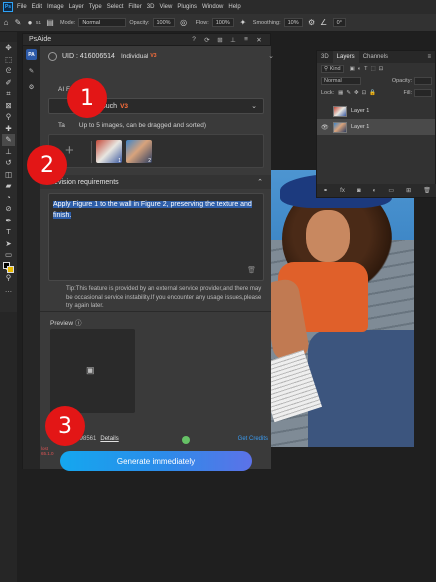  I want to click on menu-3d: 3D, so click(151, 7).